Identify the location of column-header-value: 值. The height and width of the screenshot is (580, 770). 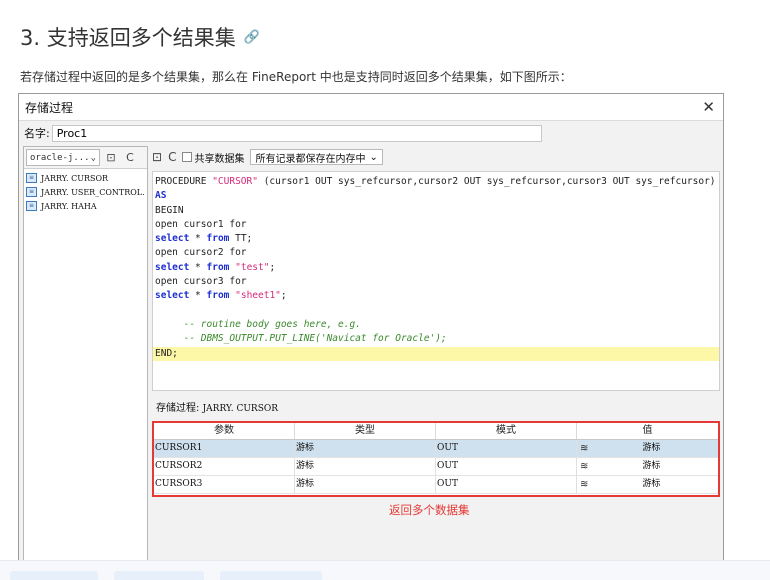
(647, 430).